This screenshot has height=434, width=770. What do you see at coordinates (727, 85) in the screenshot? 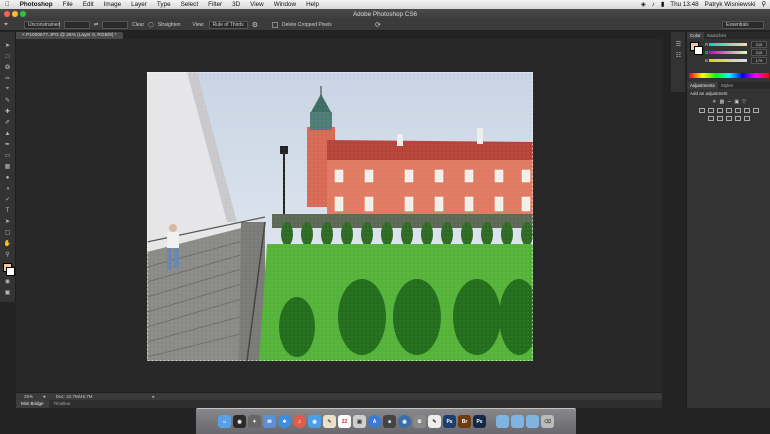
I see `tab-styles: Styles` at bounding box center [727, 85].